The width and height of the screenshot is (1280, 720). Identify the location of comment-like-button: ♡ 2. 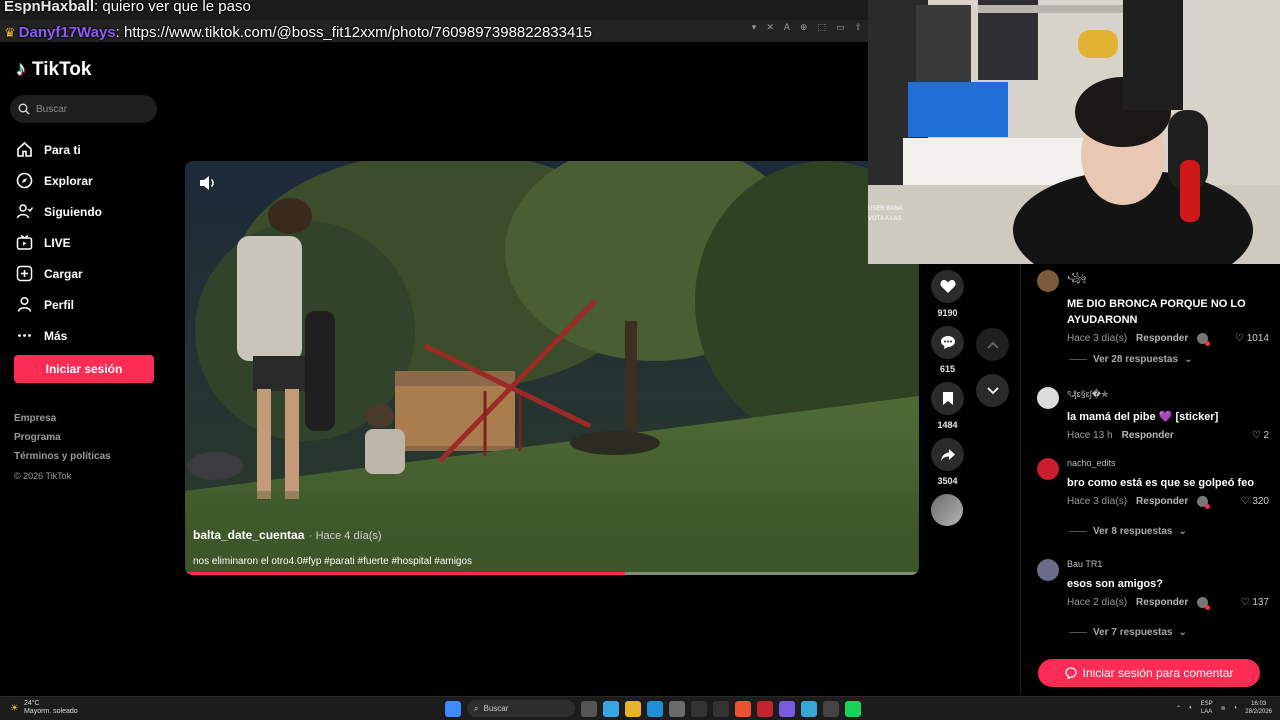
(1260, 435).